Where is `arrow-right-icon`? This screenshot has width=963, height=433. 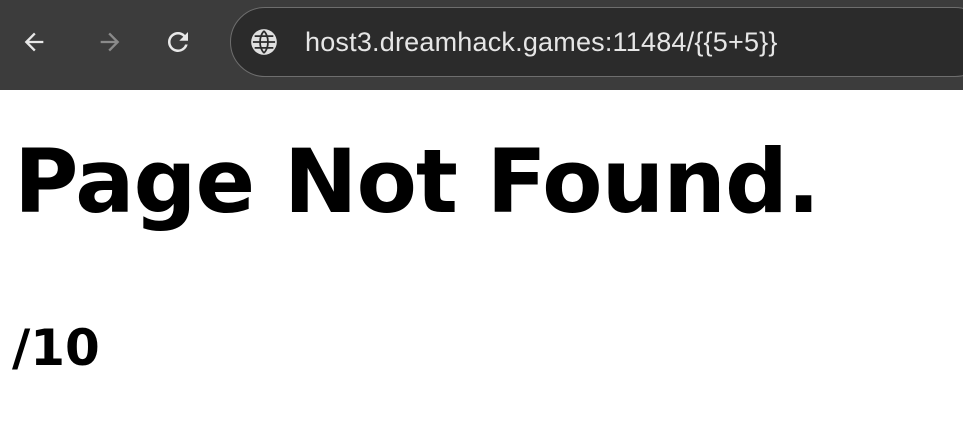
arrow-right-icon is located at coordinates (110, 42).